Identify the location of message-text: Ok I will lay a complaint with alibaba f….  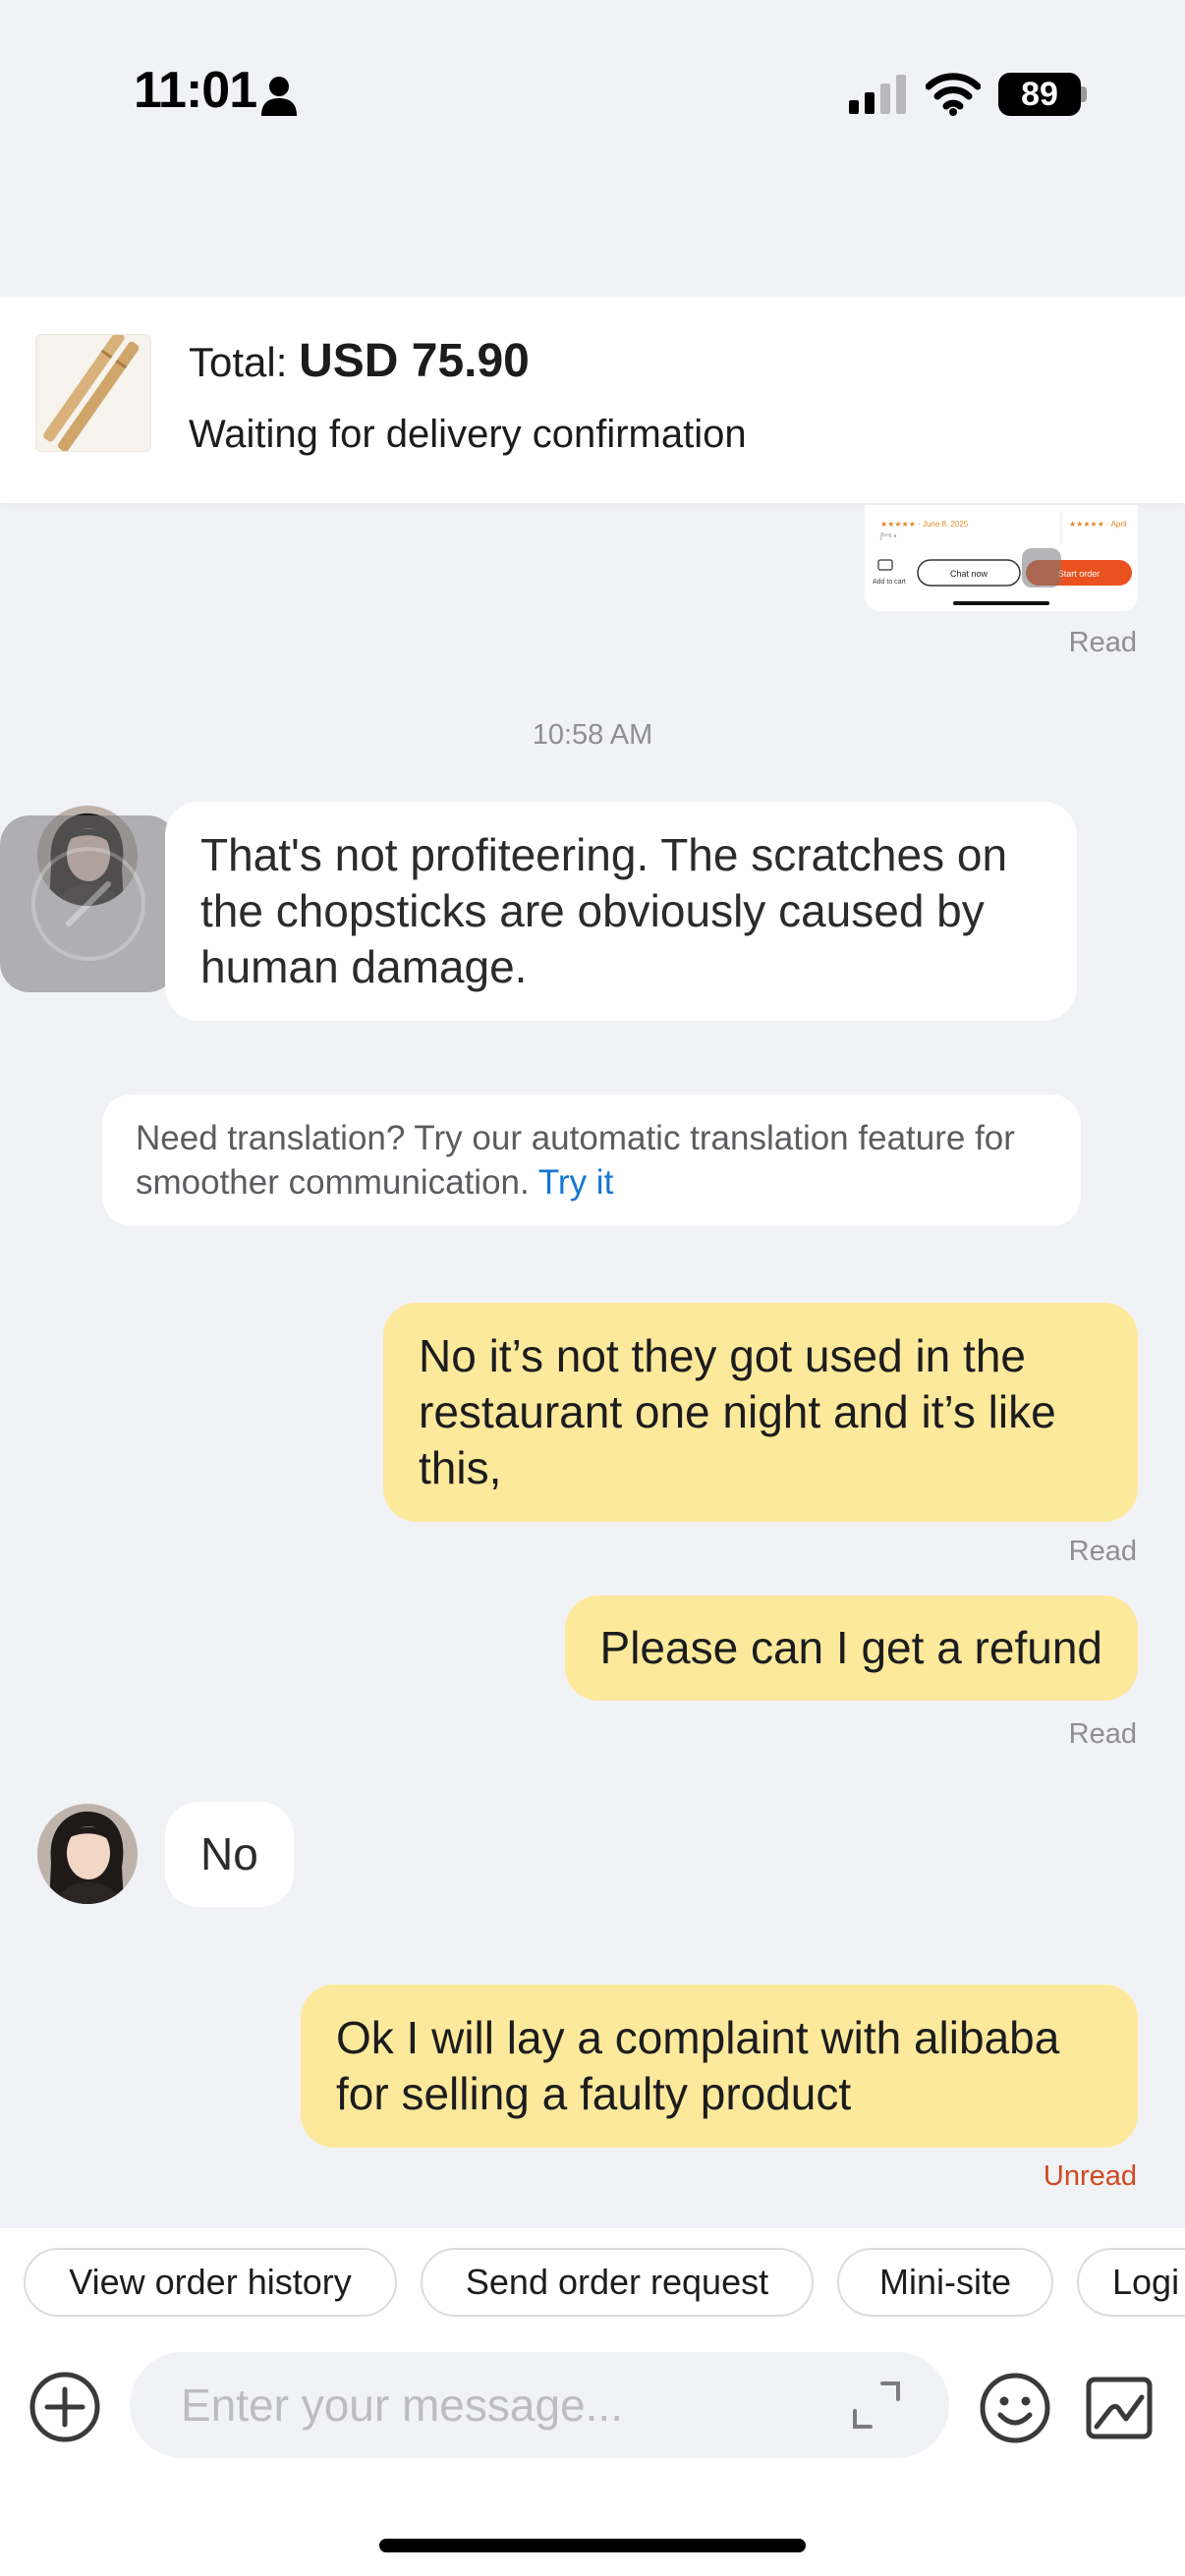
(698, 2065).